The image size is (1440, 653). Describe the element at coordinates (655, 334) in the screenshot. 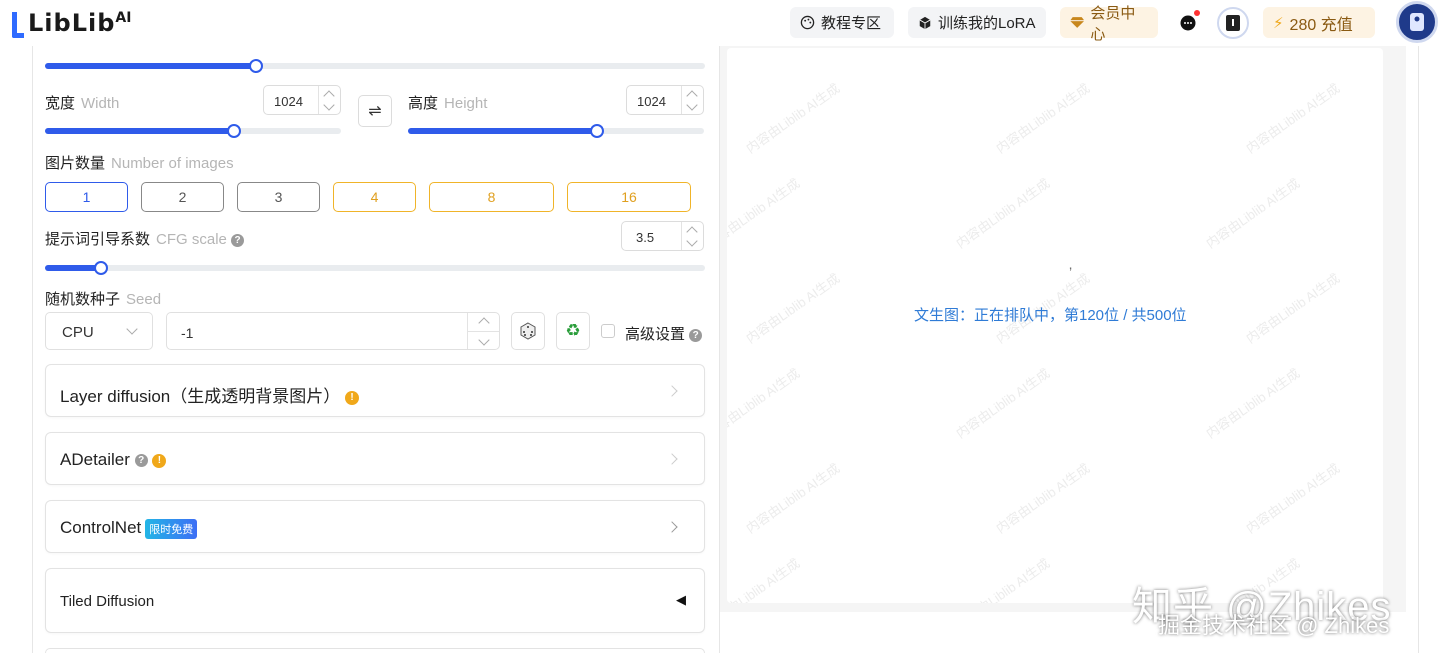

I see `advanced-label-text: 高级设置` at that location.